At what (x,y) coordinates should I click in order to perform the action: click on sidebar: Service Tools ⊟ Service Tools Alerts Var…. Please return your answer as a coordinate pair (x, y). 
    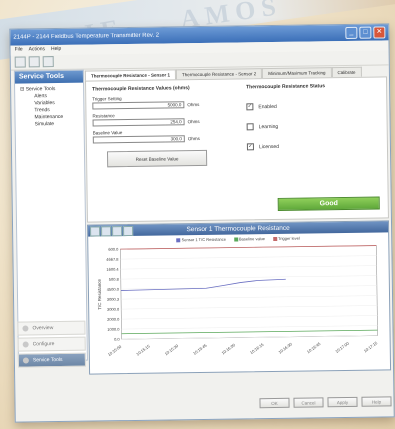
    Looking at the image, I should click on (50, 215).